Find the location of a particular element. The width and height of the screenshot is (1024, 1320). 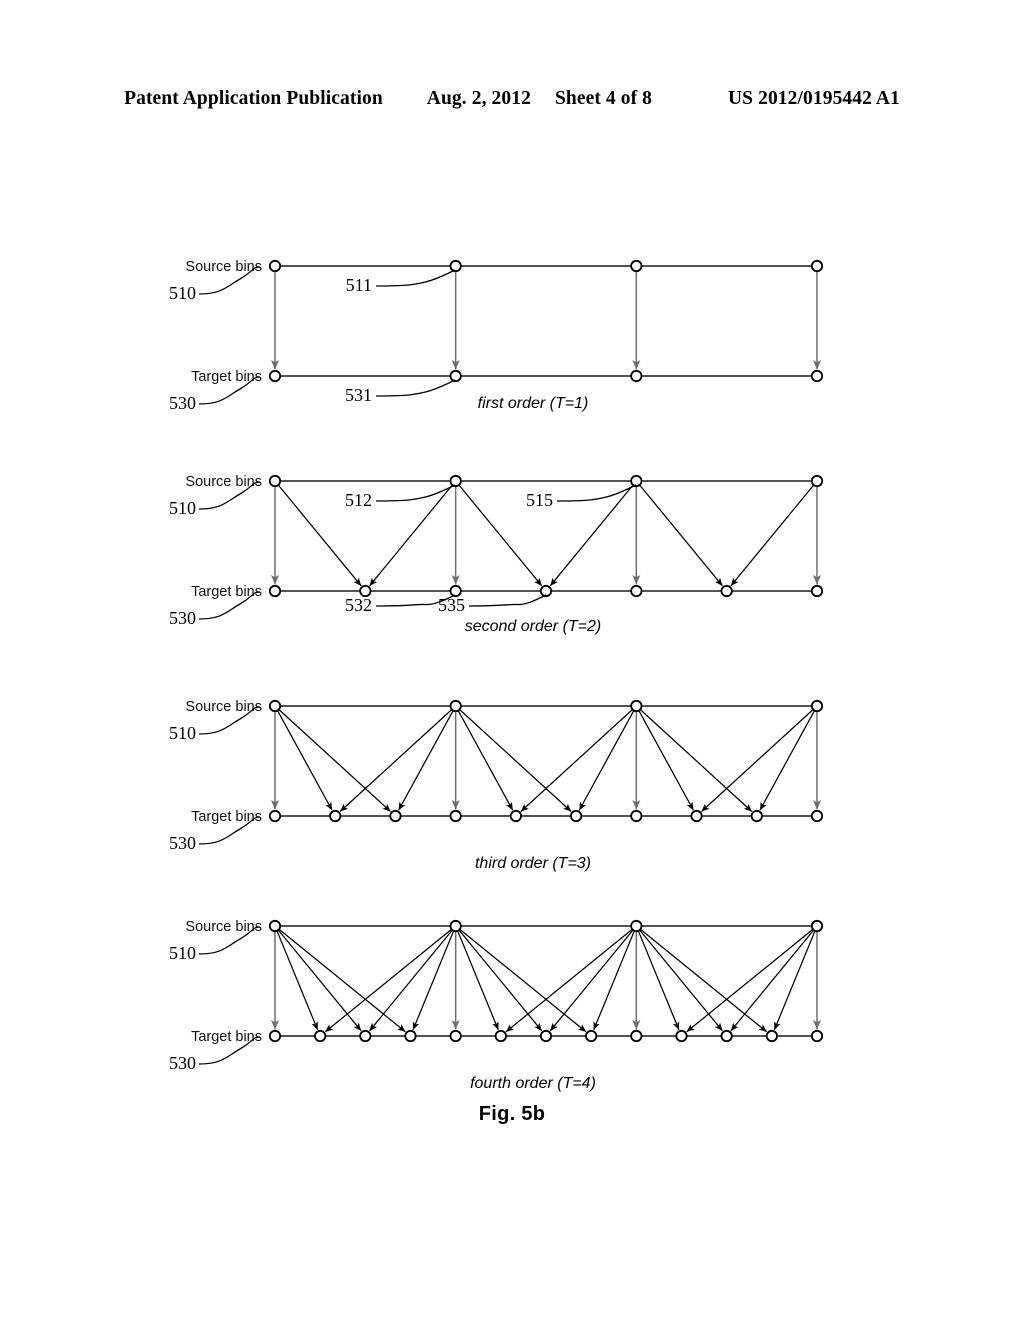

order-caption: first order (T=1) is located at coordinates (533, 403).